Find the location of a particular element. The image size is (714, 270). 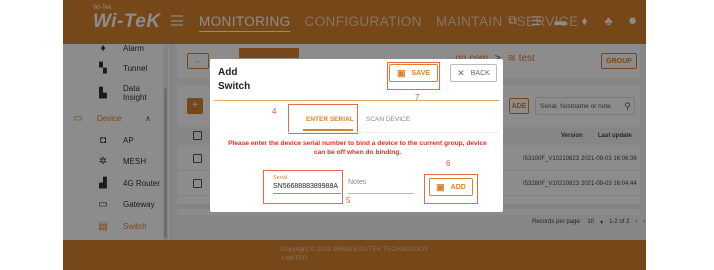

annotation-number-5: 5 is located at coordinates (348, 200).